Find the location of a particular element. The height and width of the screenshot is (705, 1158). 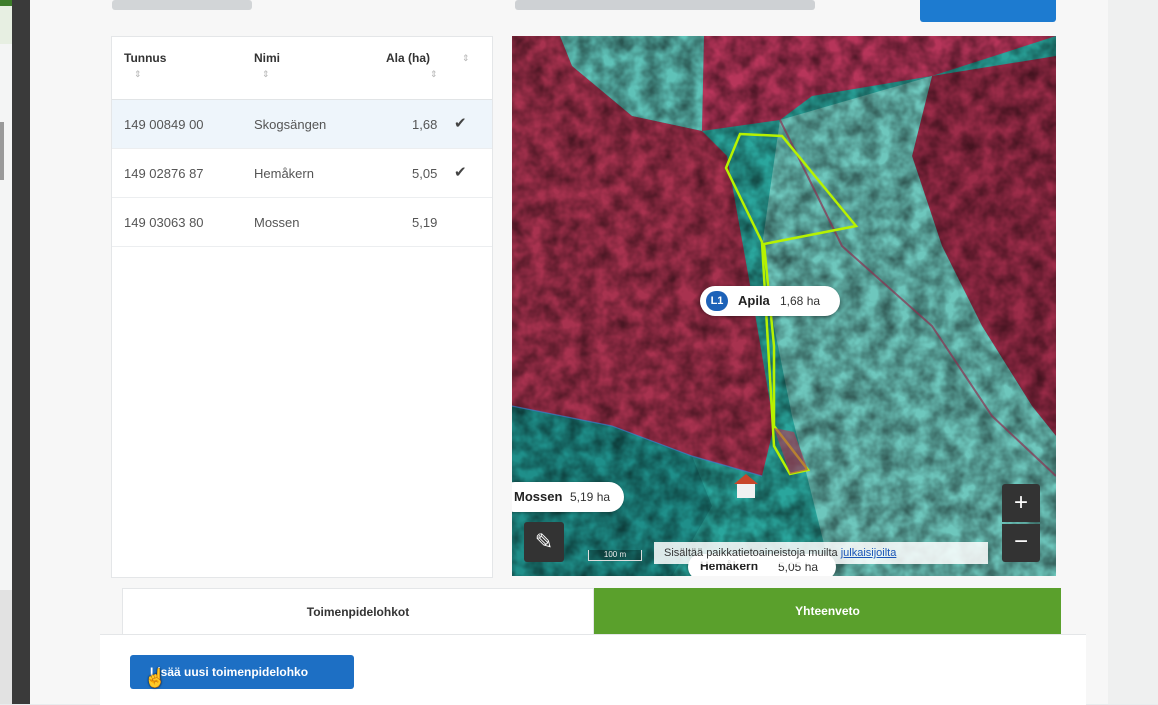

map-scale-bar: 100 m is located at coordinates (615, 555).